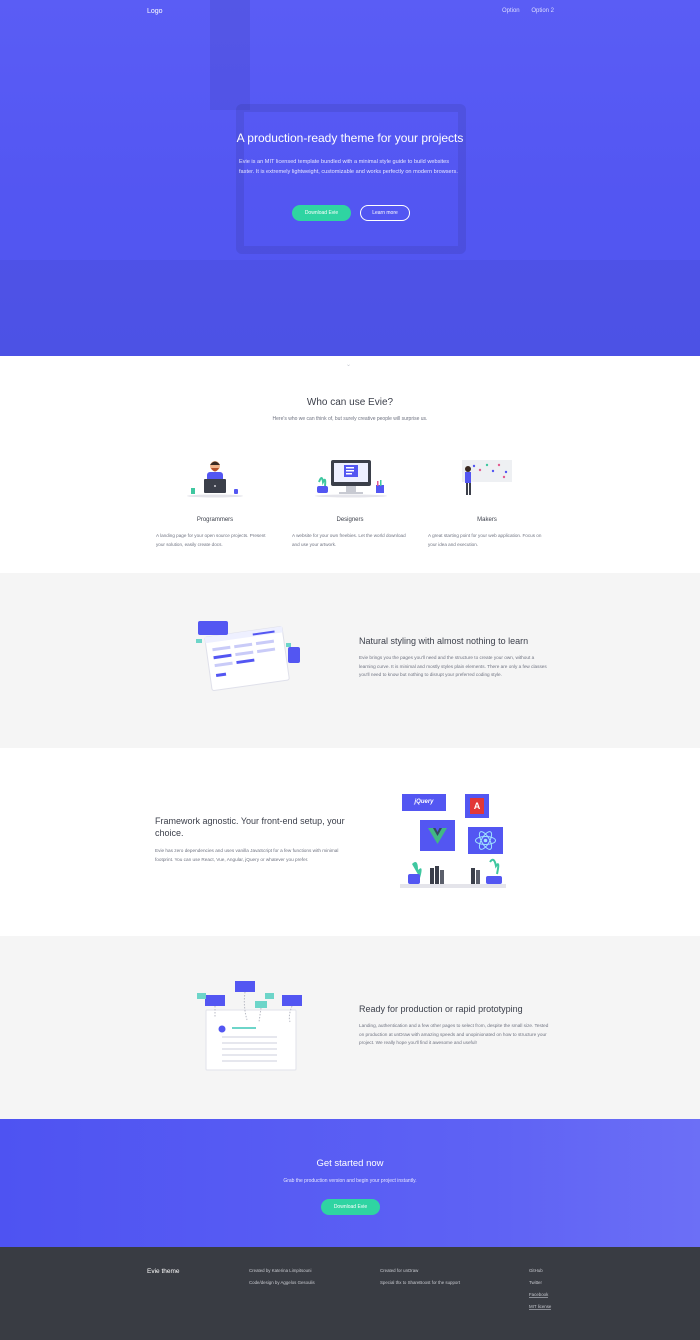 This screenshot has height=1340, width=700. I want to click on nav-option: Option, so click(511, 11).